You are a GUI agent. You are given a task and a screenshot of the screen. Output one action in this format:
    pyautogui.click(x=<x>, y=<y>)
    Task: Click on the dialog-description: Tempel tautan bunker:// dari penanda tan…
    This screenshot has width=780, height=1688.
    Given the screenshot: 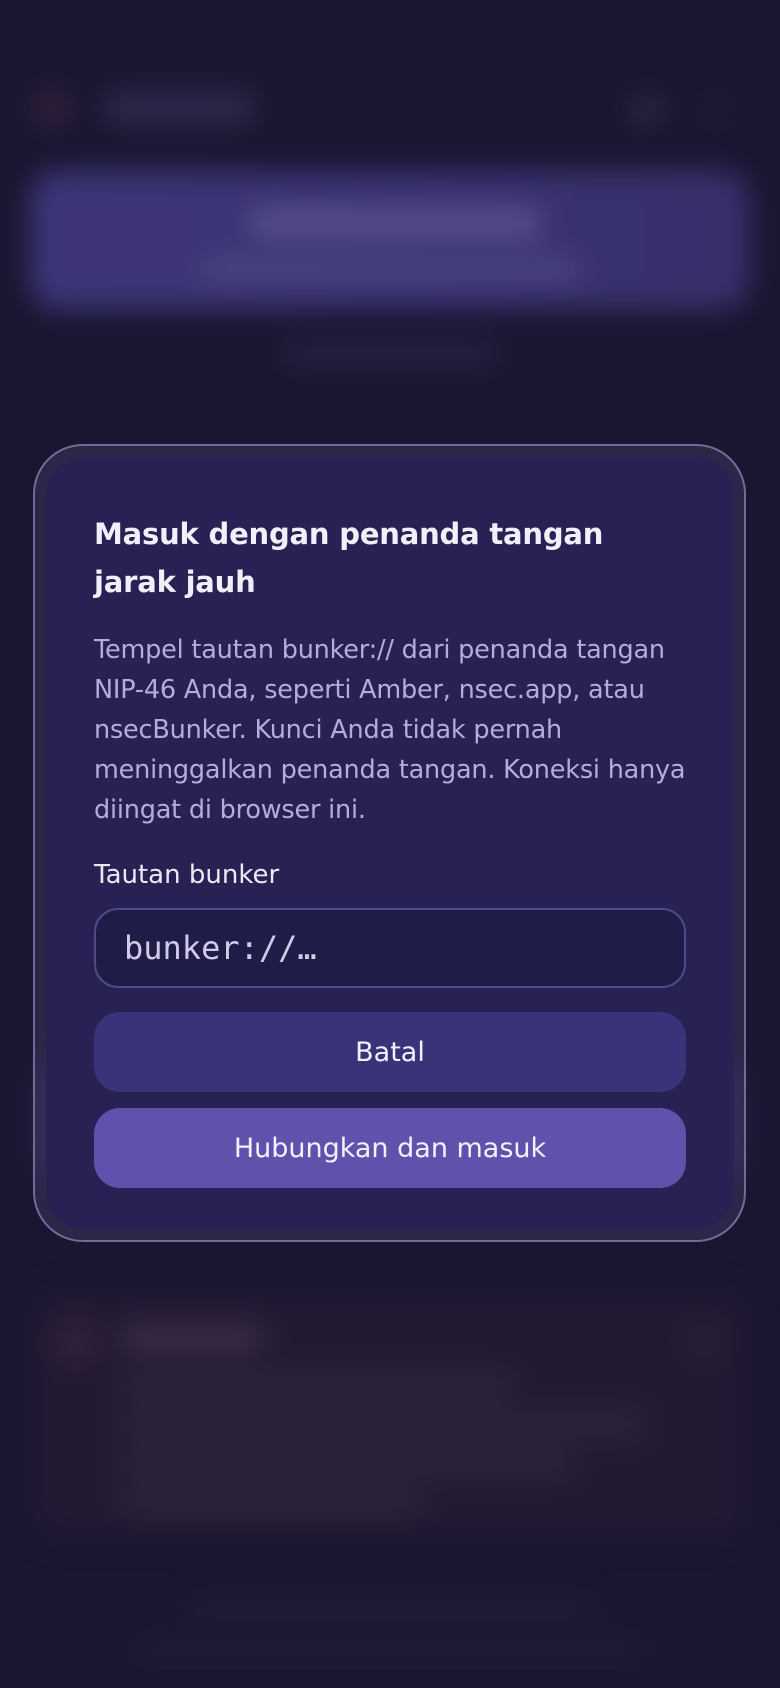 What is the action you would take?
    pyautogui.click(x=390, y=730)
    